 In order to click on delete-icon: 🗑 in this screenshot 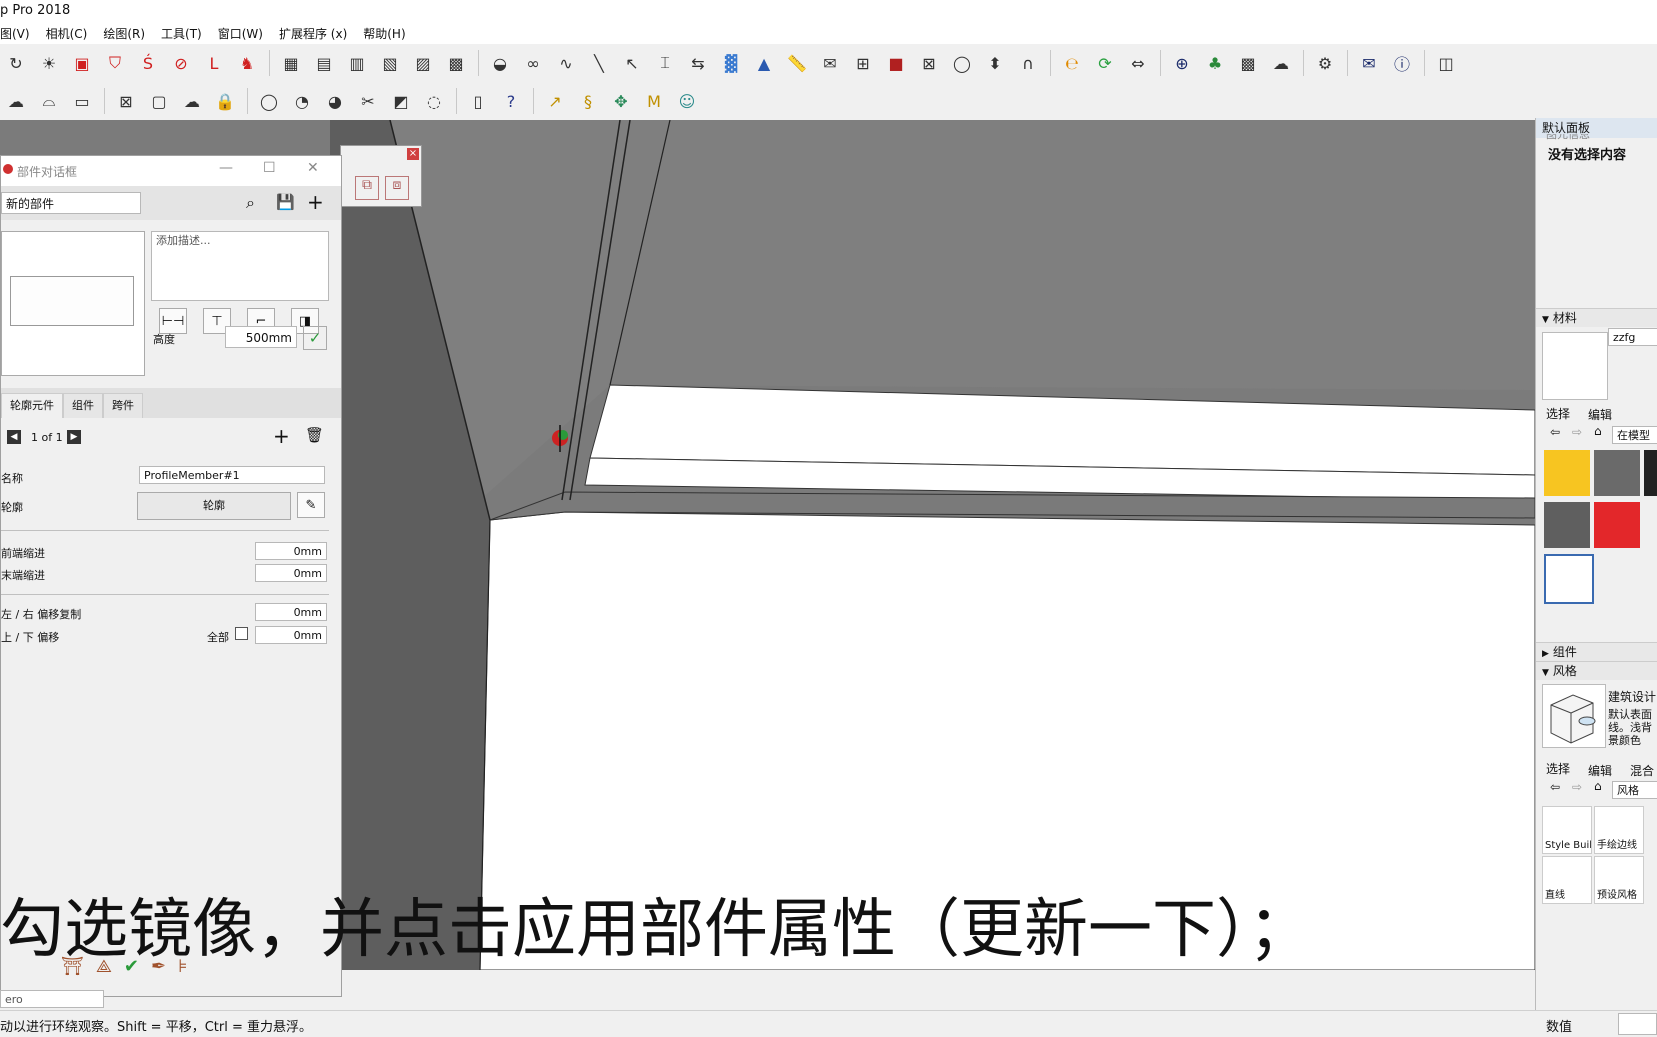, I will do `click(314, 435)`.